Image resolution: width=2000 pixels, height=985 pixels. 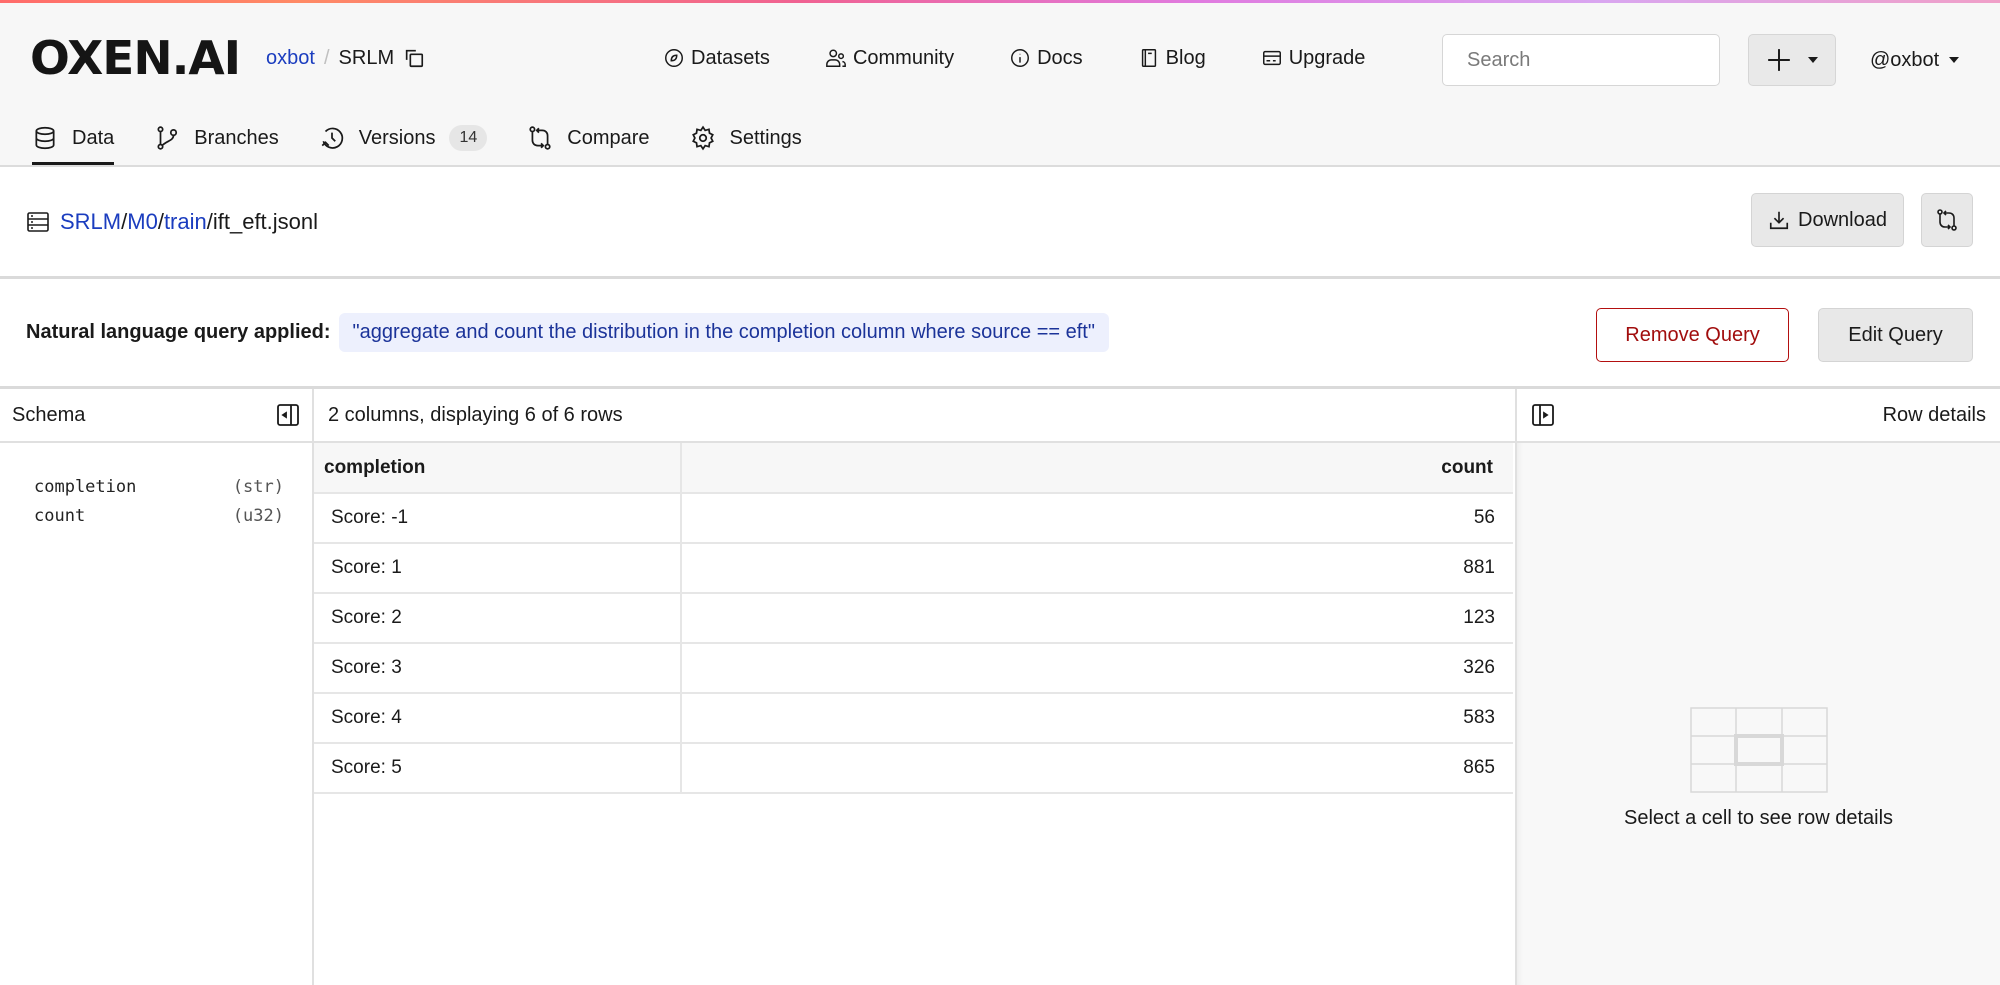 I want to click on tab-versions: Versions 14, so click(x=403, y=137).